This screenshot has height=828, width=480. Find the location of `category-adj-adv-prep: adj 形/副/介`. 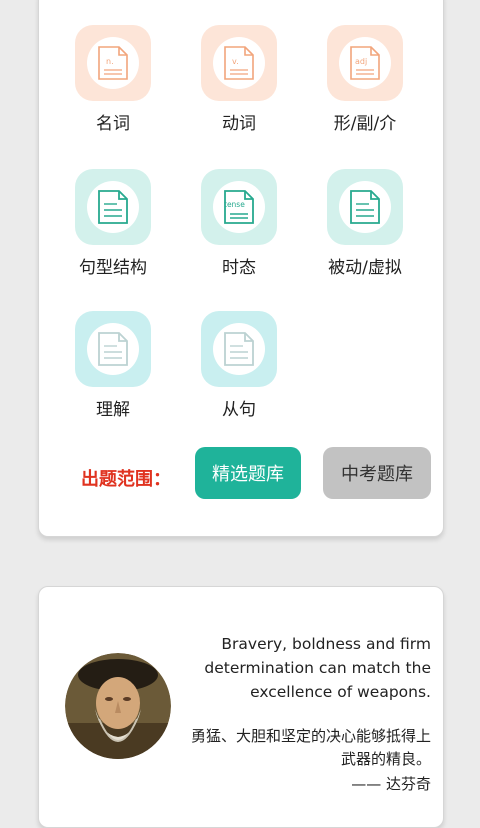

category-adj-adv-prep: adj 形/副/介 is located at coordinates (356, 80).